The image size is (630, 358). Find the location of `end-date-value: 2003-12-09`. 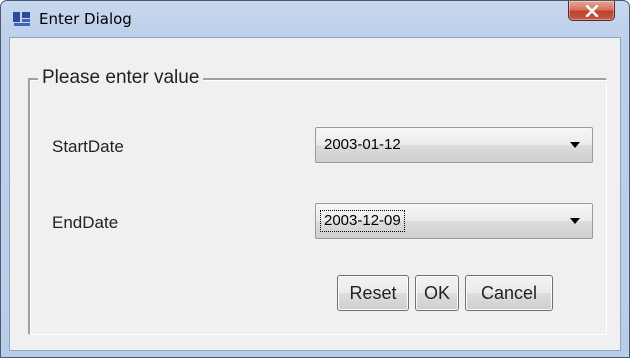

end-date-value: 2003-12-09 is located at coordinates (362, 221).